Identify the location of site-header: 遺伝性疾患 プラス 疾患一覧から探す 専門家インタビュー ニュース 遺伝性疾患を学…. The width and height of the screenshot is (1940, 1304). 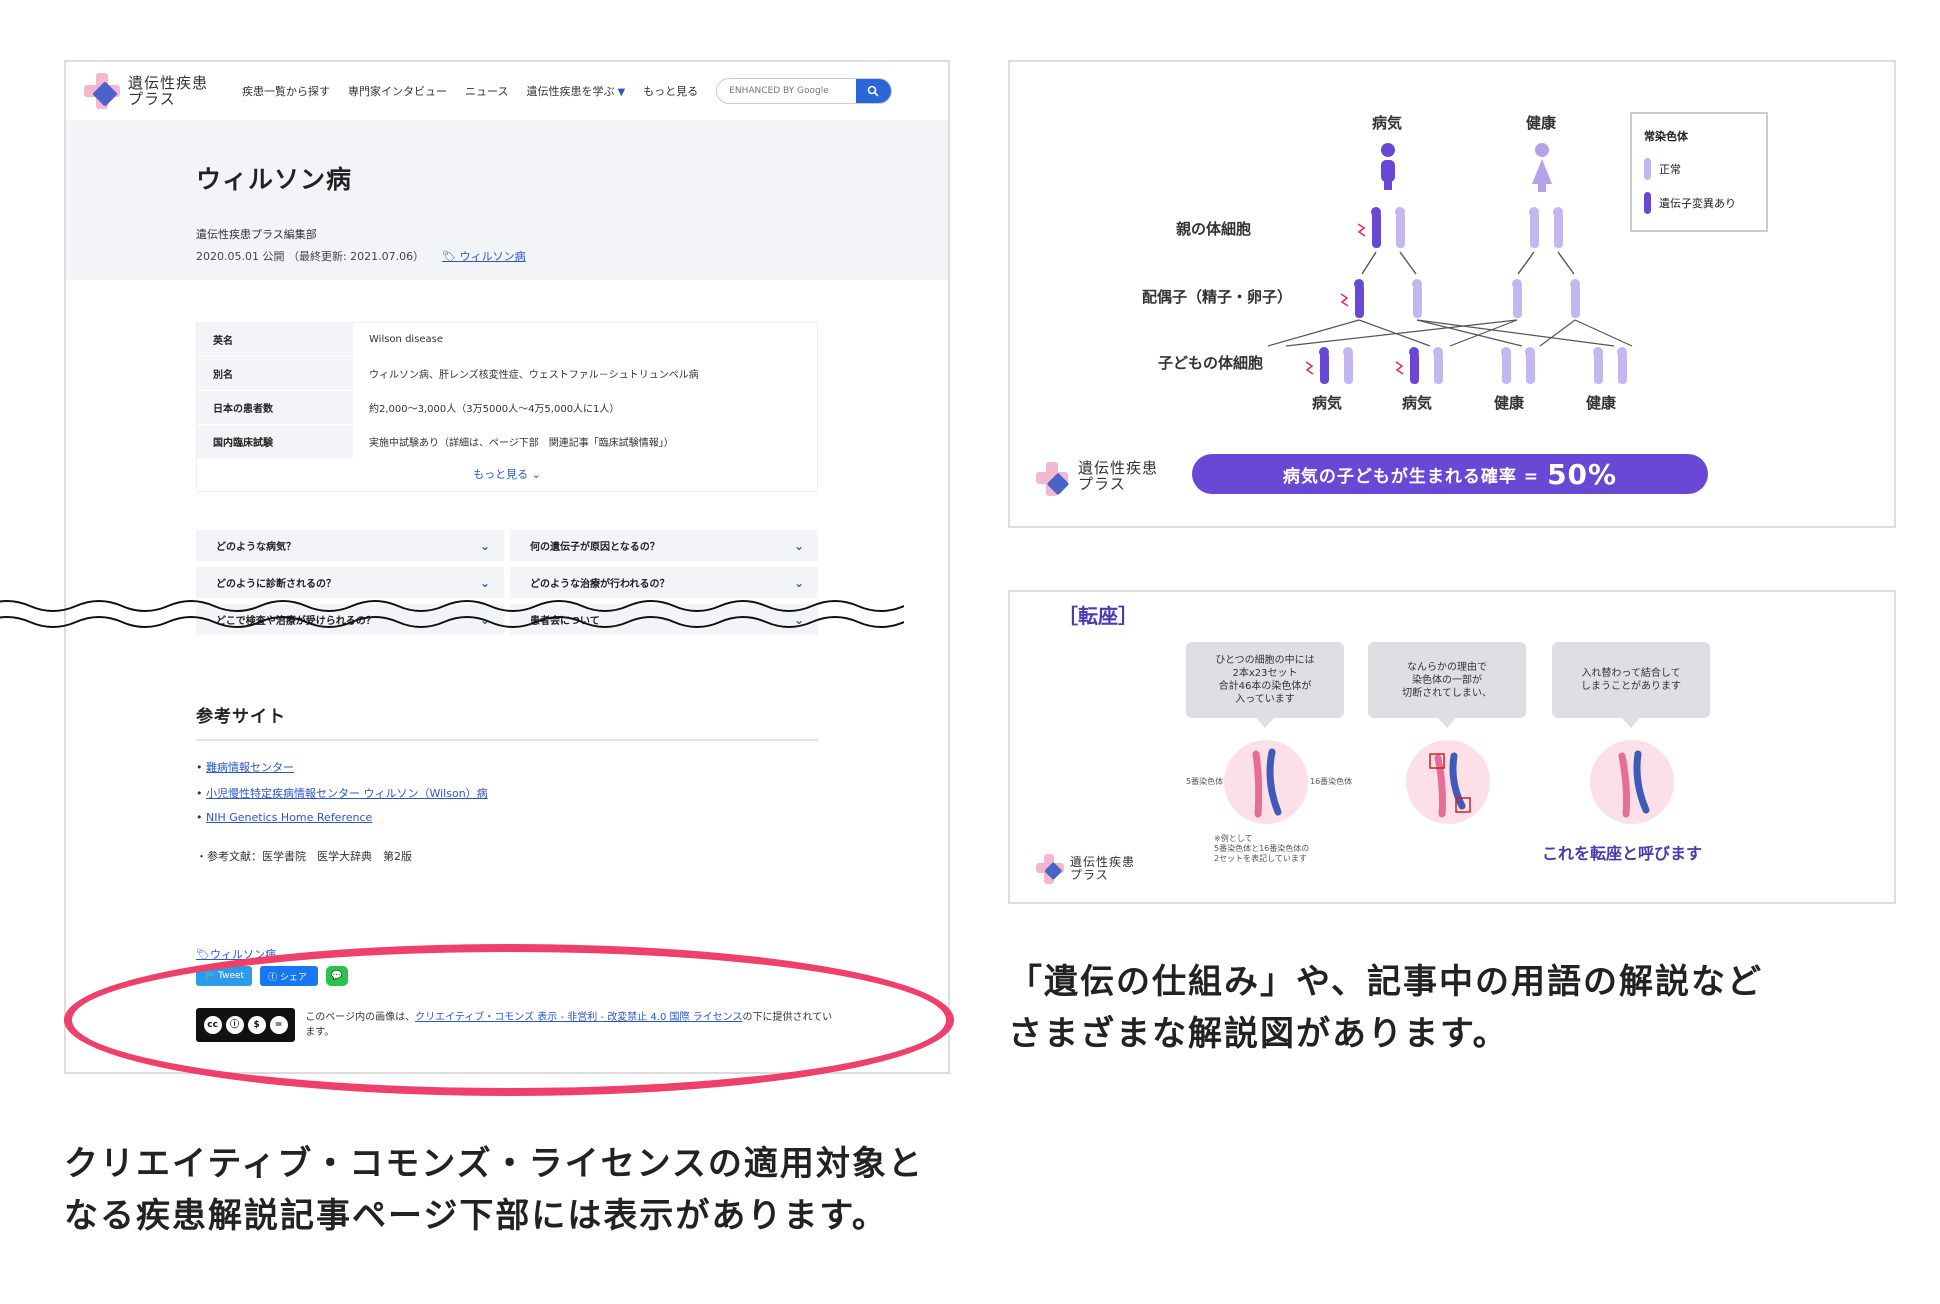
(507, 91).